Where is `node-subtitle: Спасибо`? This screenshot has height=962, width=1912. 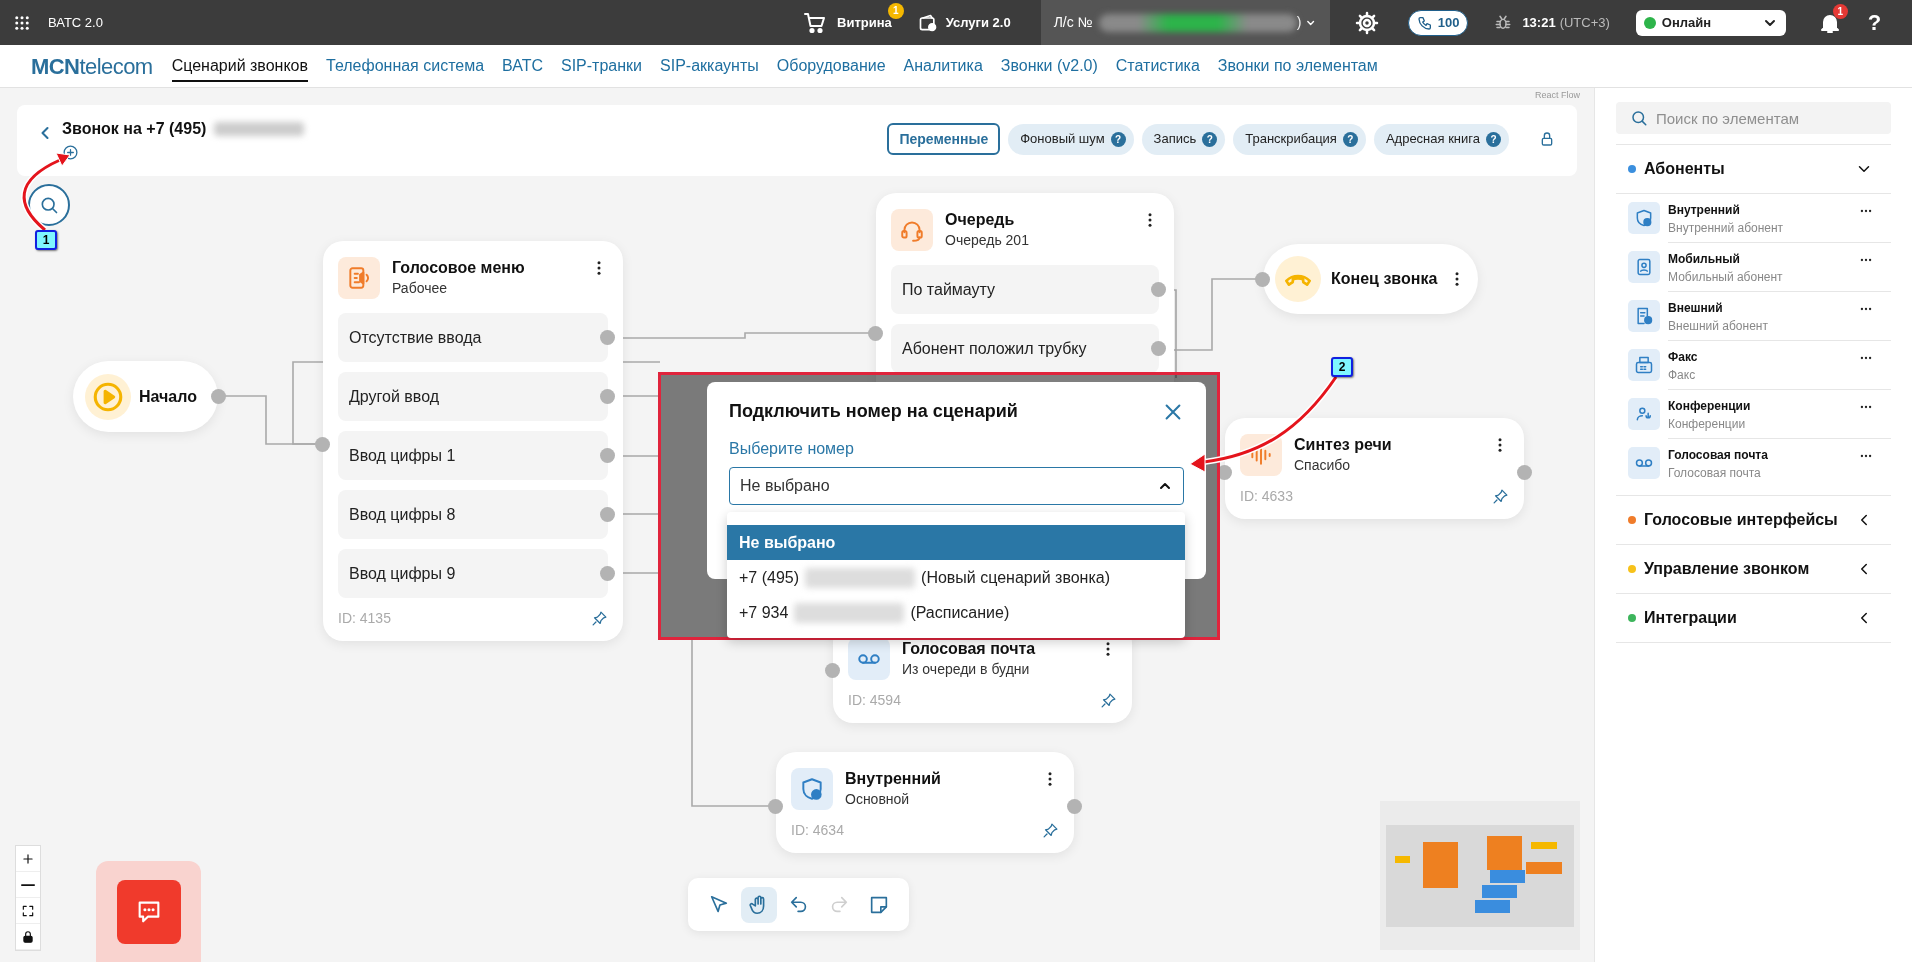 node-subtitle: Спасибо is located at coordinates (1323, 465).